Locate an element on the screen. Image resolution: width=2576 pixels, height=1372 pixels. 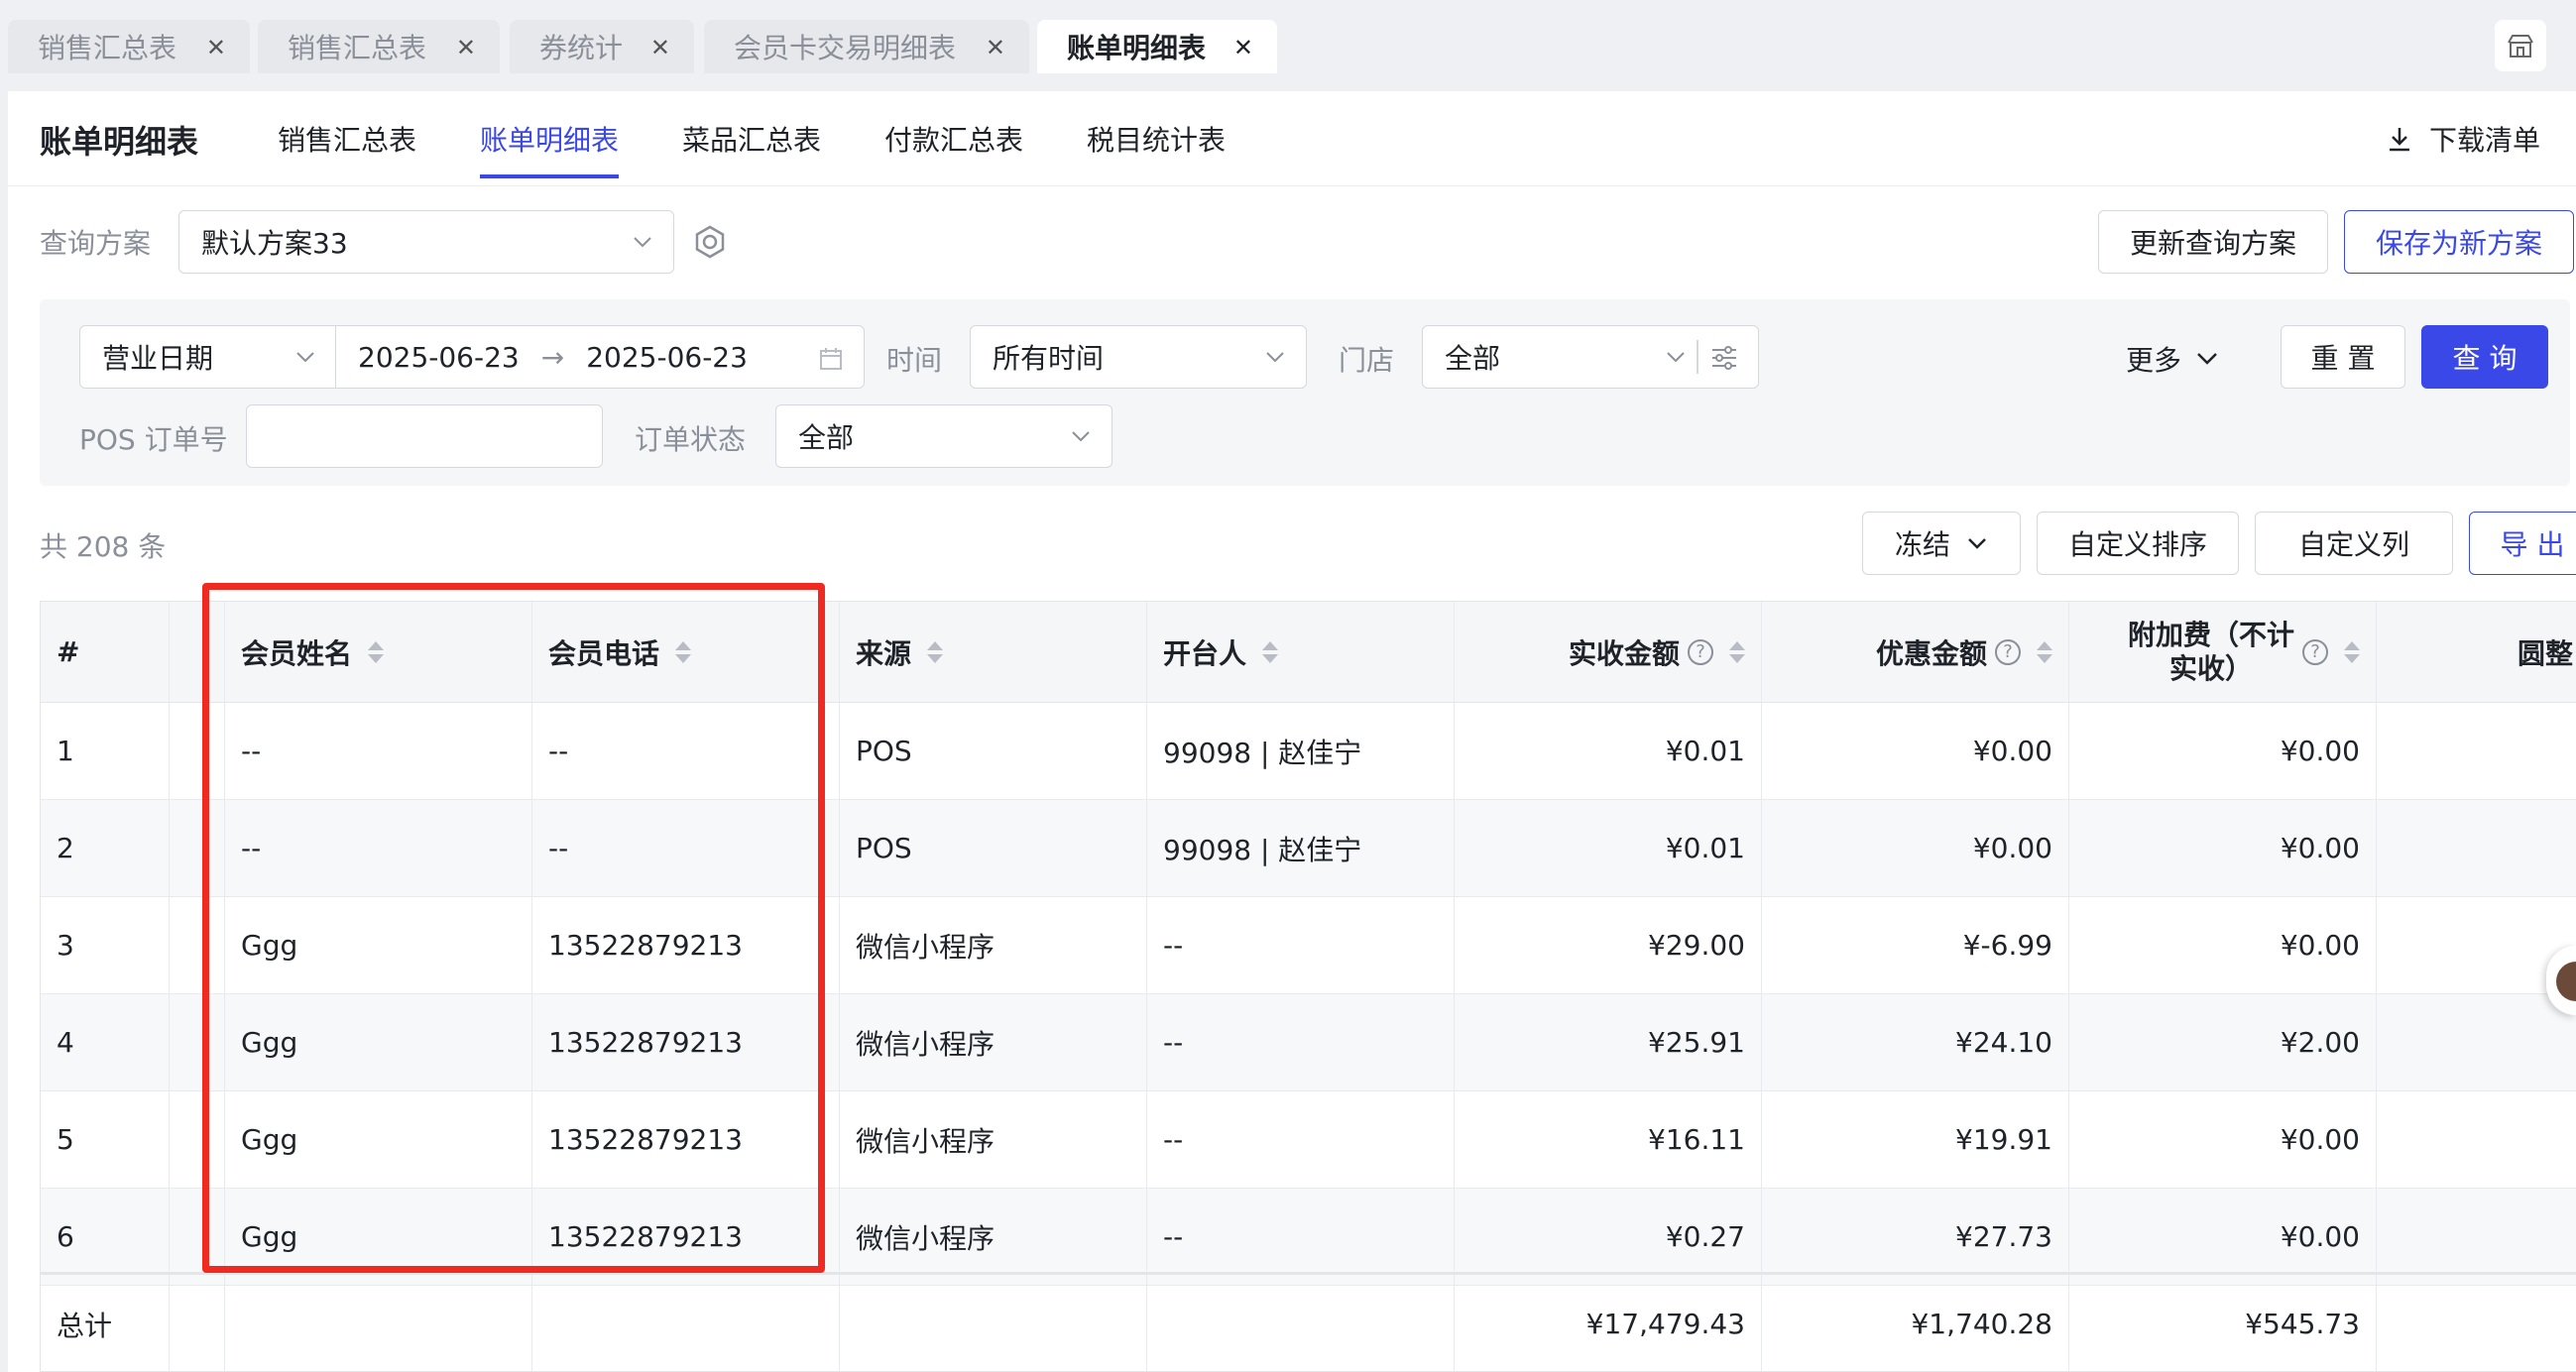
cell-index: 5 is located at coordinates (106, 1140).